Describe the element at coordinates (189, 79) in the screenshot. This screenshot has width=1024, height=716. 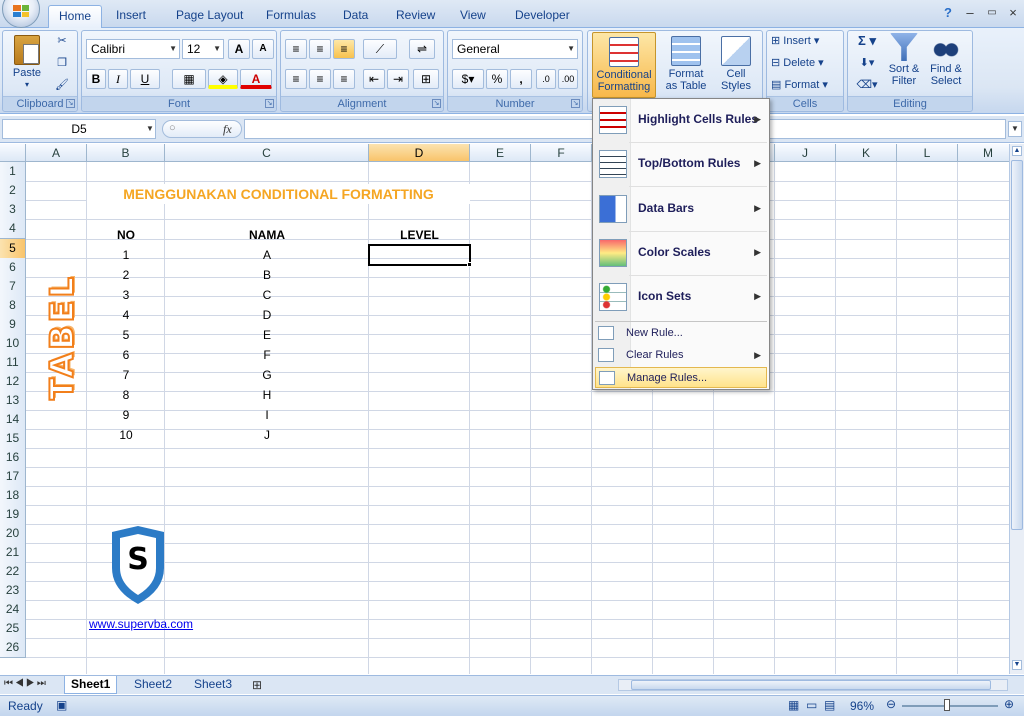
I see `borders-button: ▦` at that location.